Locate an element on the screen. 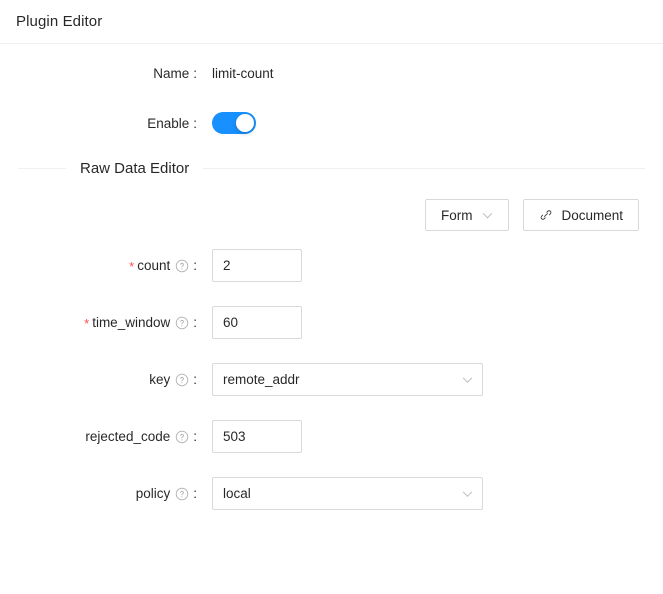  enable-label-colon: : is located at coordinates (195, 123).